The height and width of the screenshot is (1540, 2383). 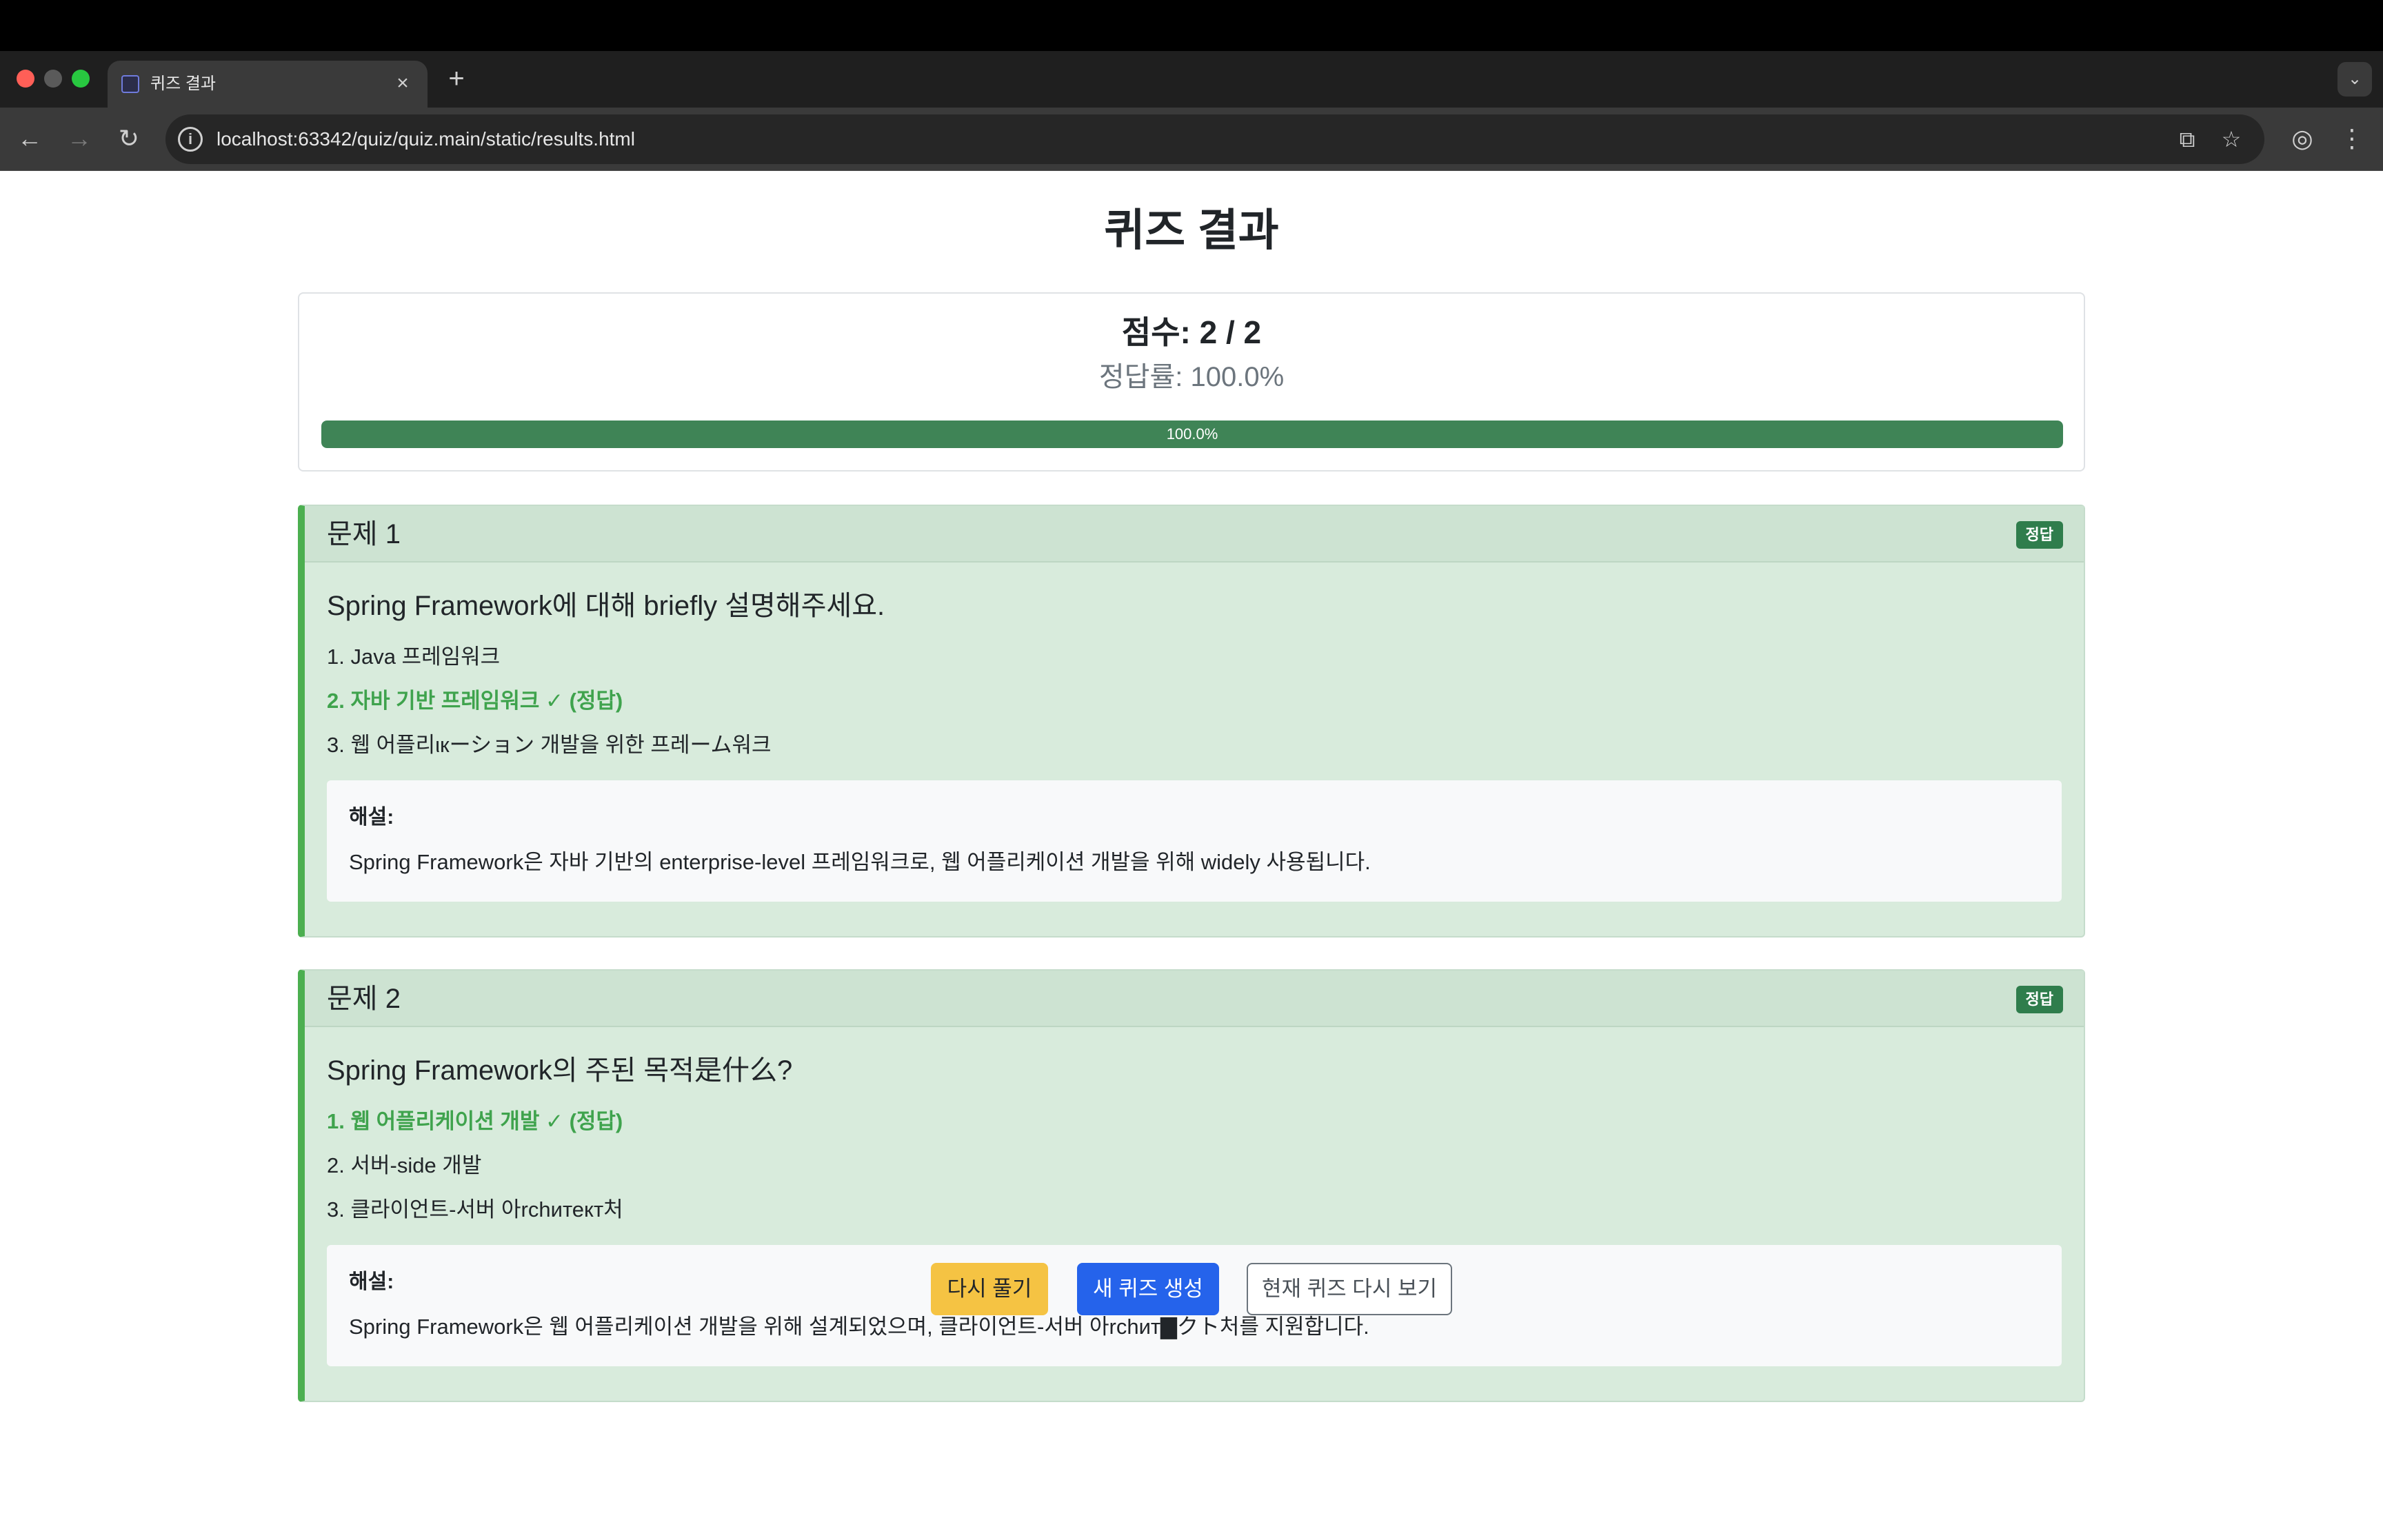 I want to click on answer-option-3: 3. 웹 어플리ιкーション 개발을 위한 프레ーム워크, so click(x=549, y=745).